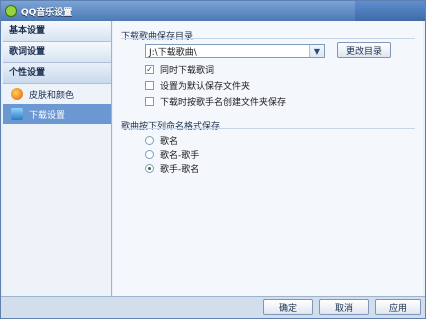 The image size is (426, 319). Describe the element at coordinates (213, 11) in the screenshot. I see `title-bar: QQ音乐设置` at that location.